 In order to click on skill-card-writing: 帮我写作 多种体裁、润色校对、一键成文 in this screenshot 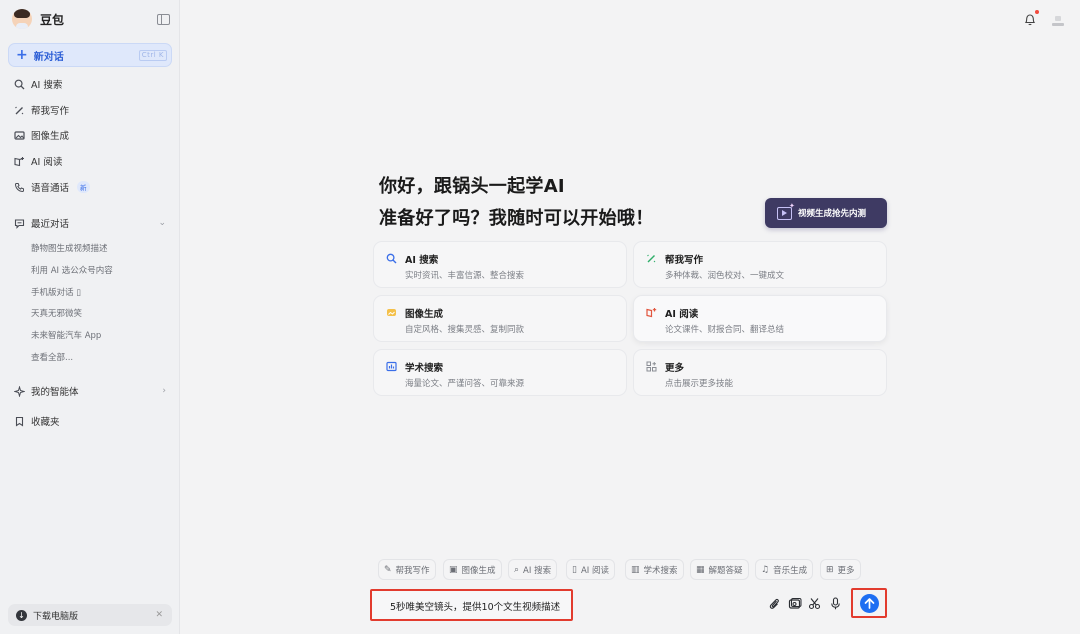, I will do `click(760, 264)`.